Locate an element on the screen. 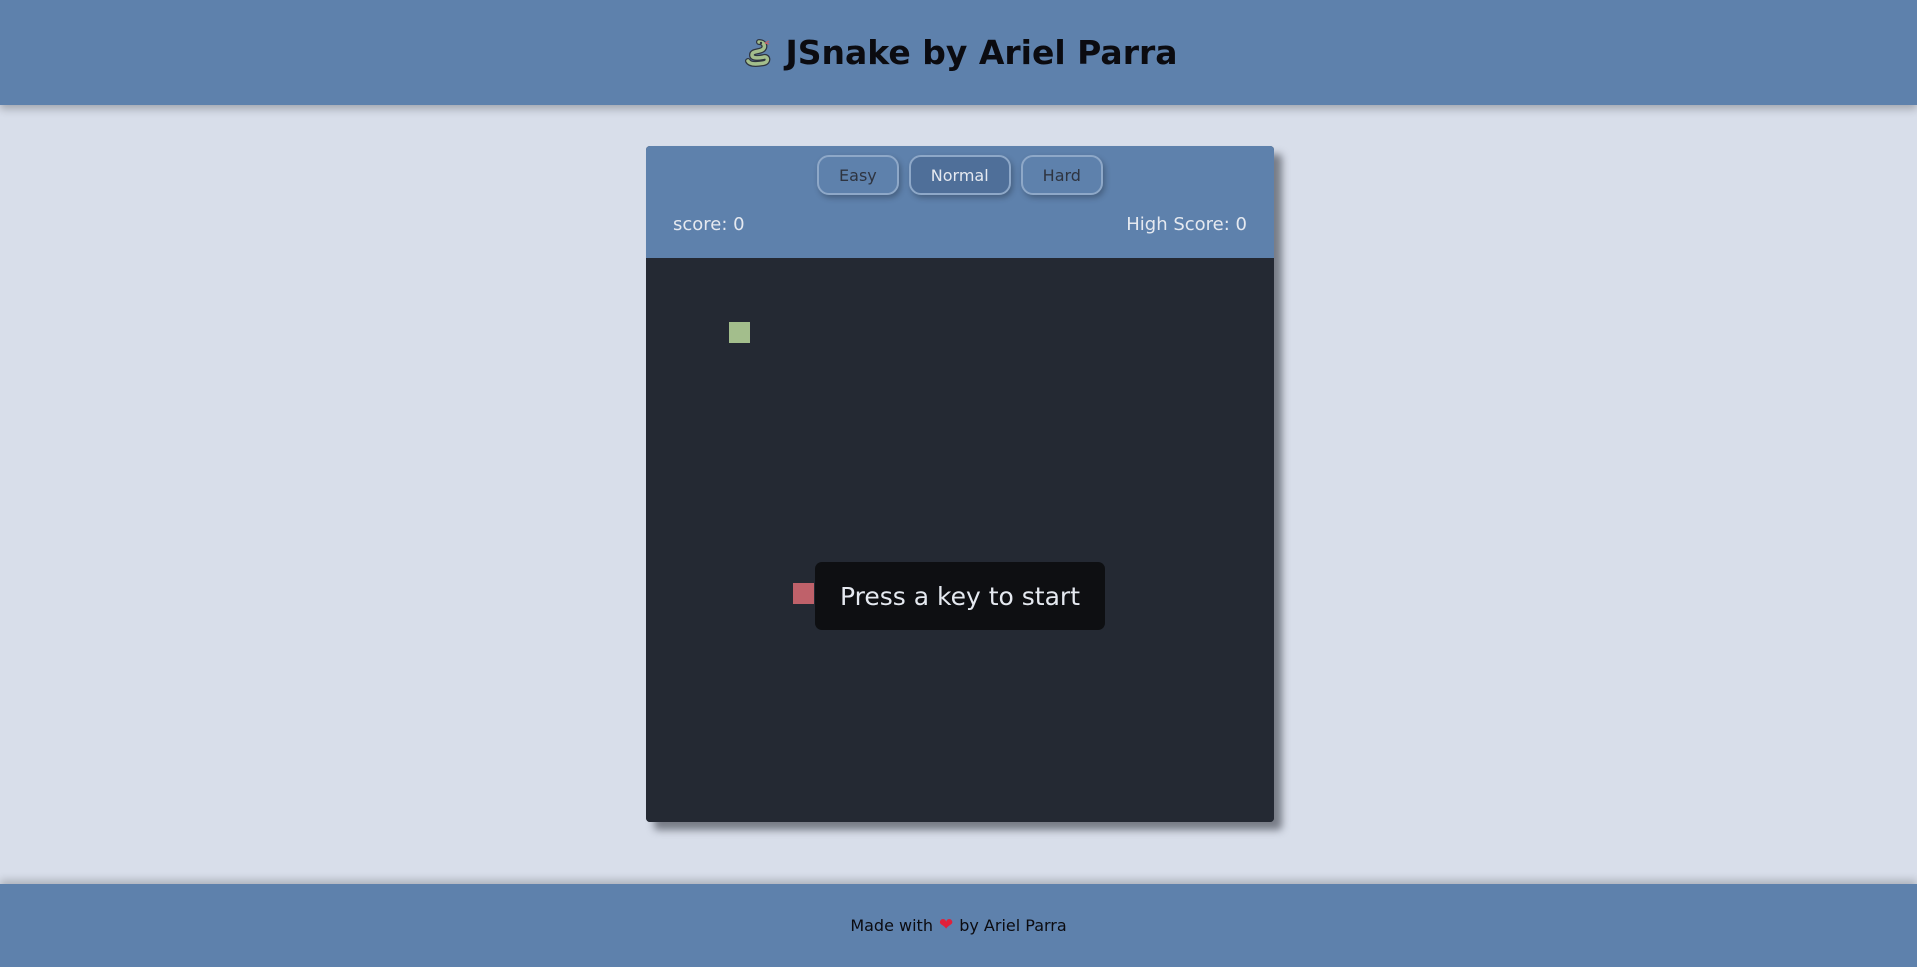 This screenshot has width=1917, height=967. footer-credit: Made with ❤ by Ariel Parra is located at coordinates (958, 925).